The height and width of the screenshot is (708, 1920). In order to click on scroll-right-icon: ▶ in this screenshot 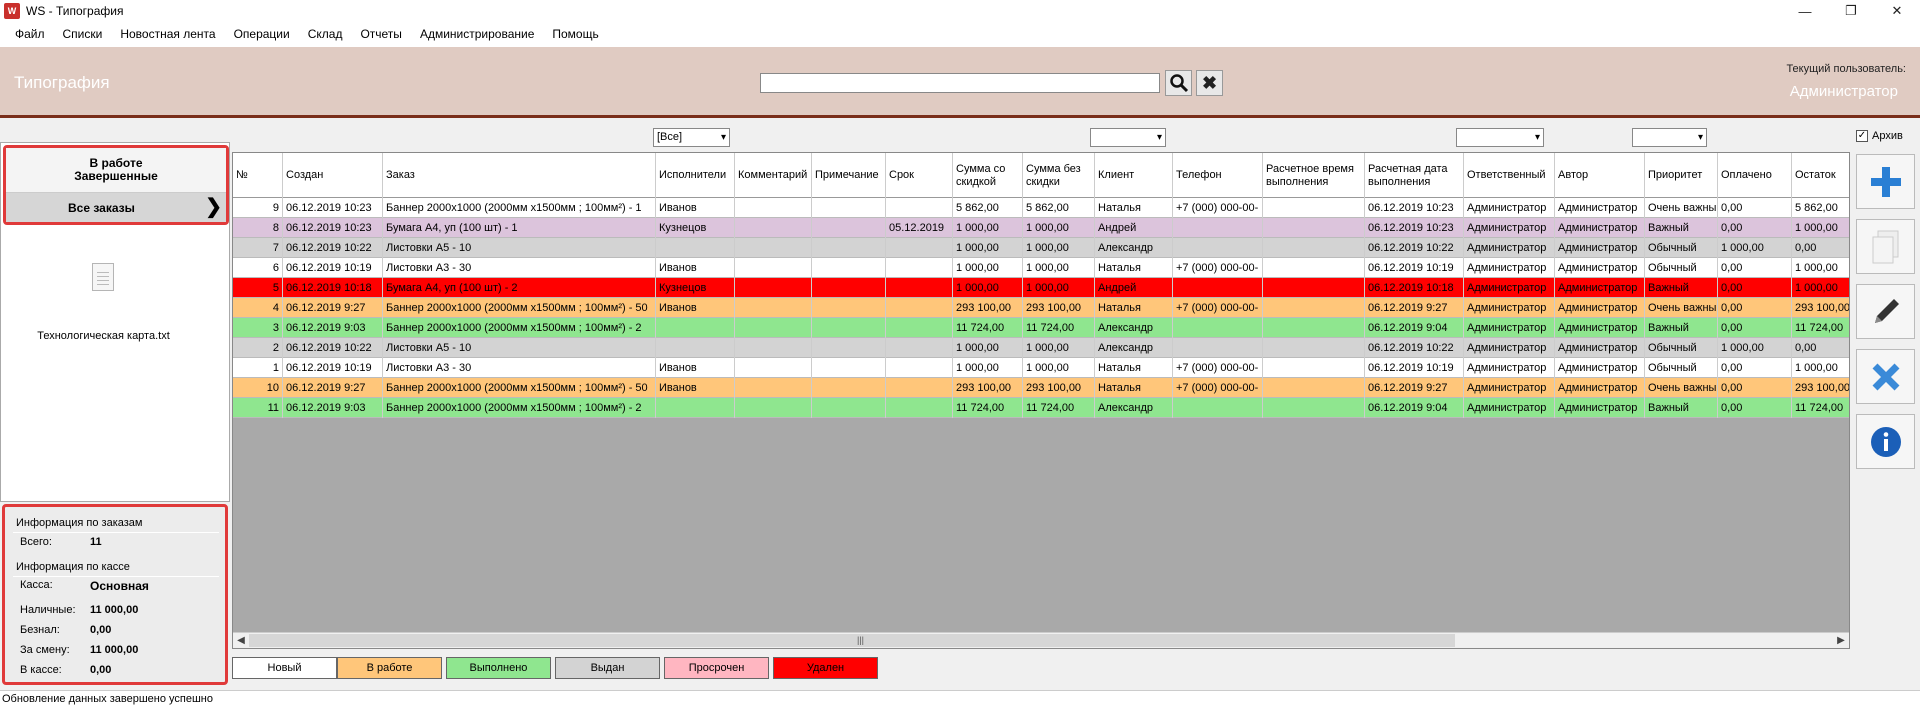, I will do `click(1841, 640)`.